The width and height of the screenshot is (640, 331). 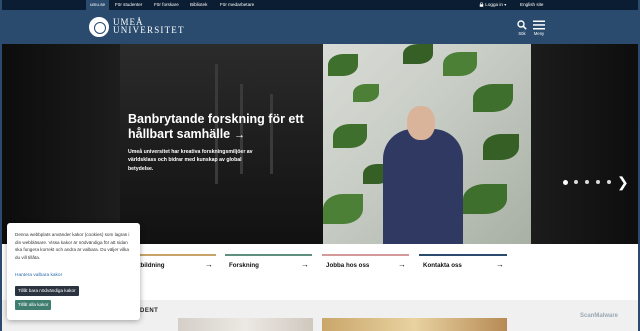 I want to click on university-logo-text: UMEÅ UNIVERSITET, so click(x=149, y=26).